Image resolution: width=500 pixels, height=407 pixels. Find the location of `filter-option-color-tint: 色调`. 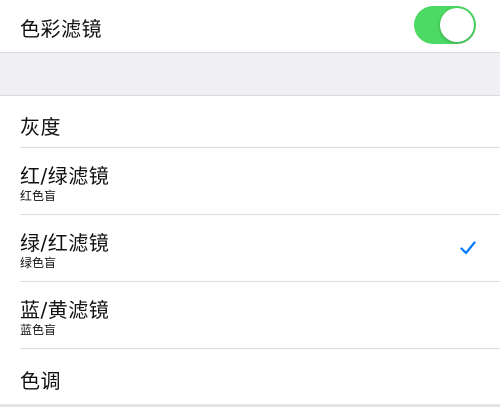

filter-option-color-tint: 色调 is located at coordinates (250, 376).